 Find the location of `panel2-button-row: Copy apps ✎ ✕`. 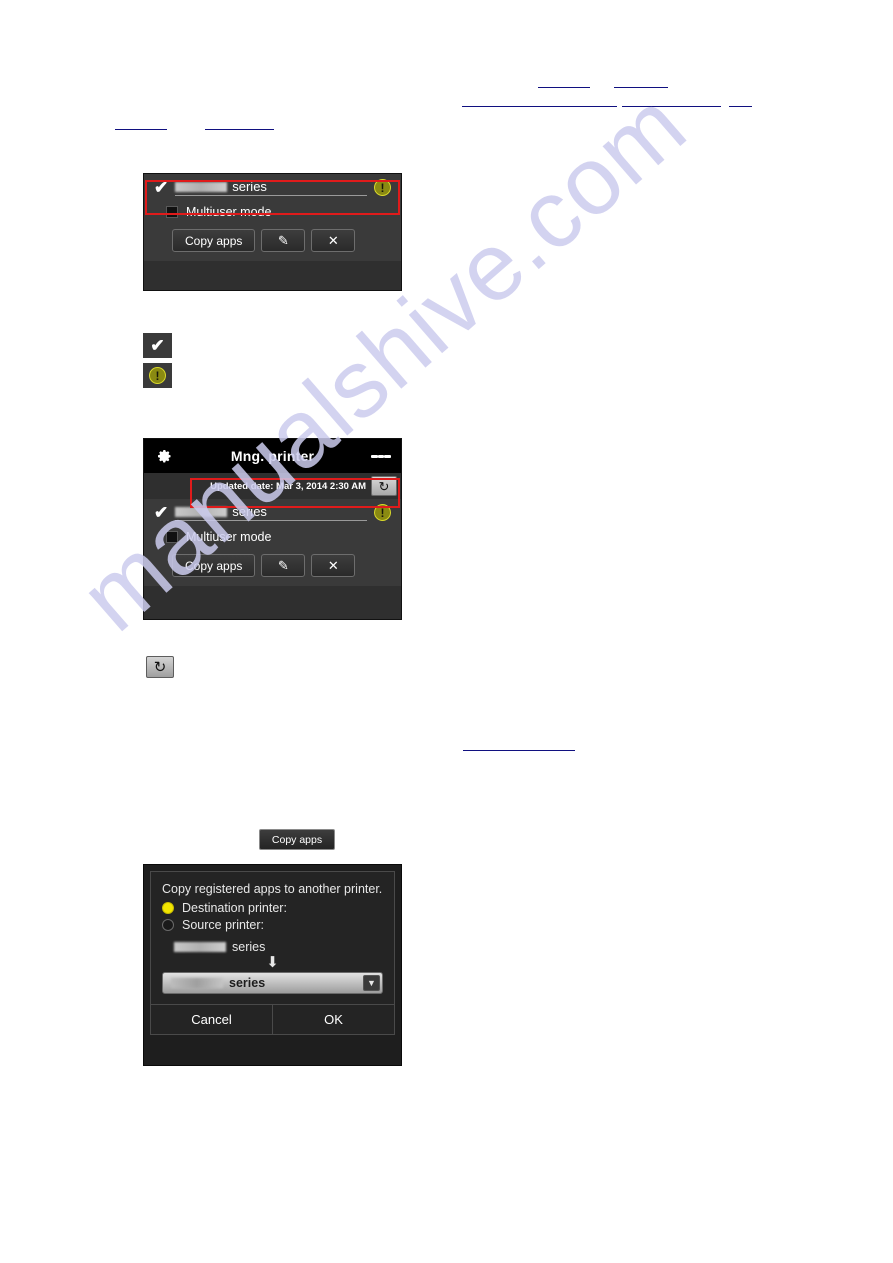

panel2-button-row: Copy apps ✎ ✕ is located at coordinates (272, 567).